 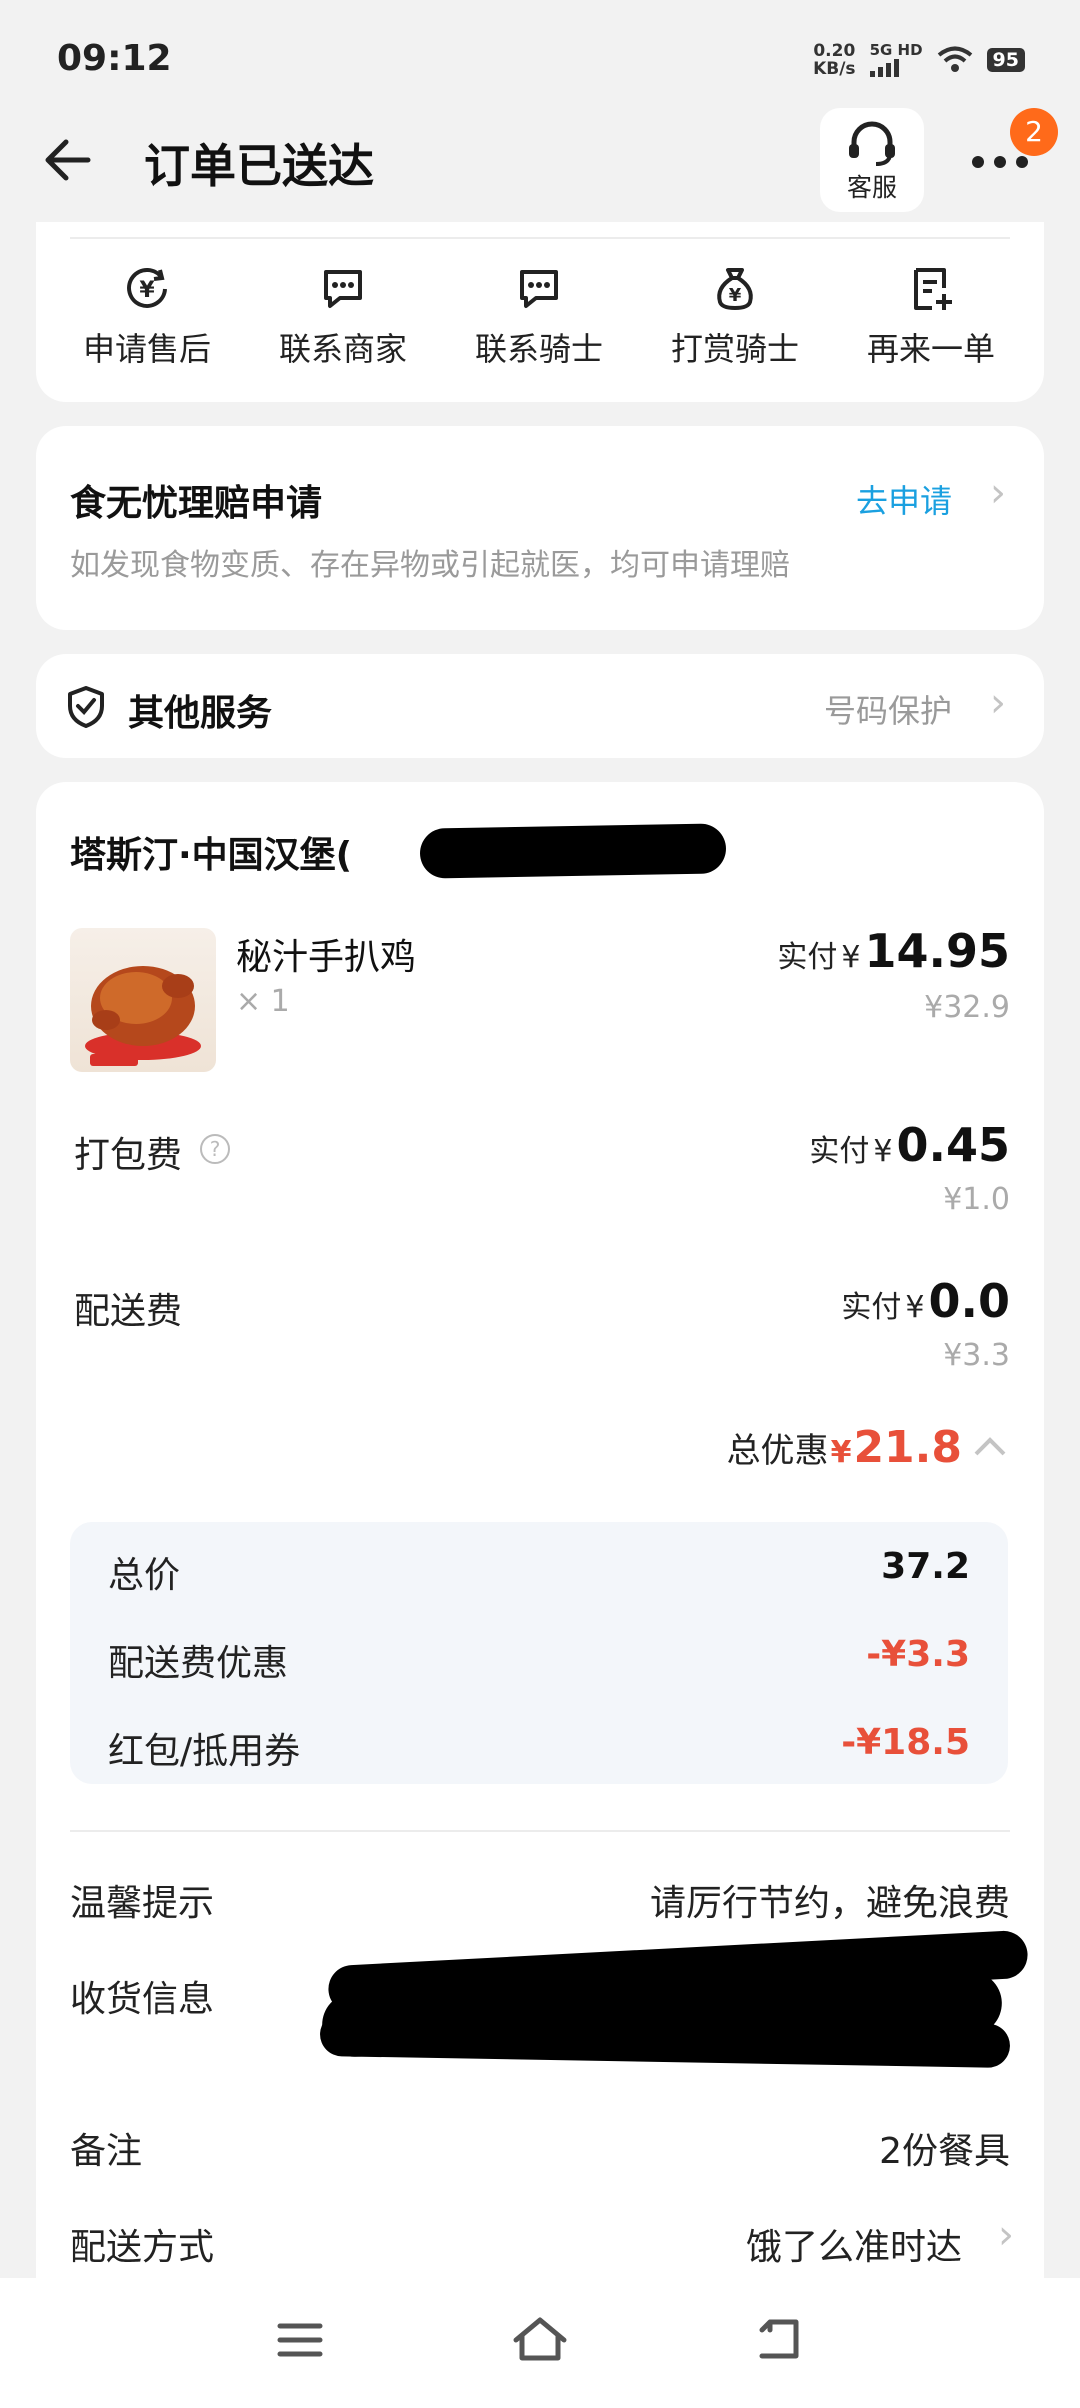 I want to click on after-sale-icon: ¥, so click(x=147, y=288).